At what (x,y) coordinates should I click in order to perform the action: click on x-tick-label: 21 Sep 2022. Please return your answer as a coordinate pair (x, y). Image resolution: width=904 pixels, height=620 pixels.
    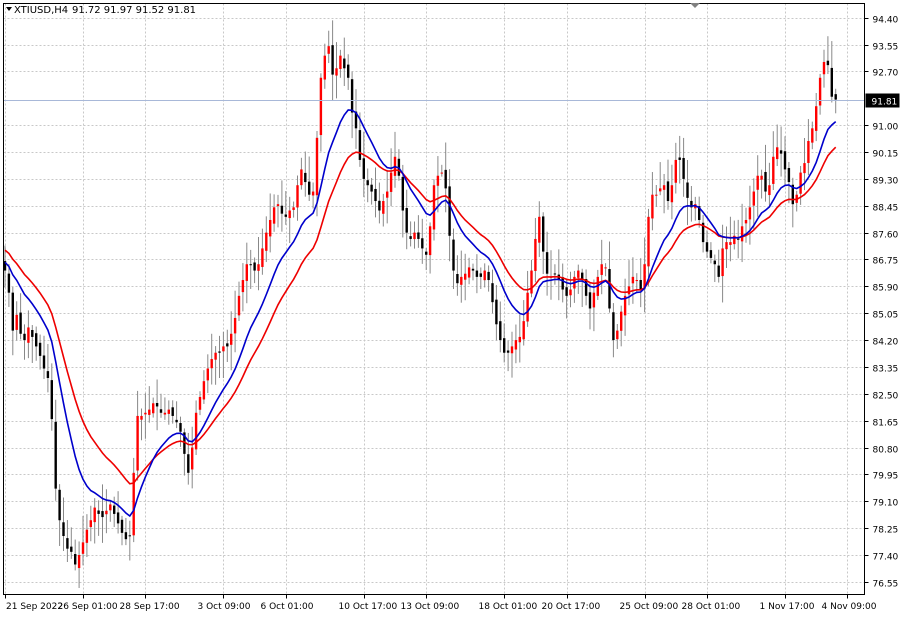
    Looking at the image, I should click on (34, 607).